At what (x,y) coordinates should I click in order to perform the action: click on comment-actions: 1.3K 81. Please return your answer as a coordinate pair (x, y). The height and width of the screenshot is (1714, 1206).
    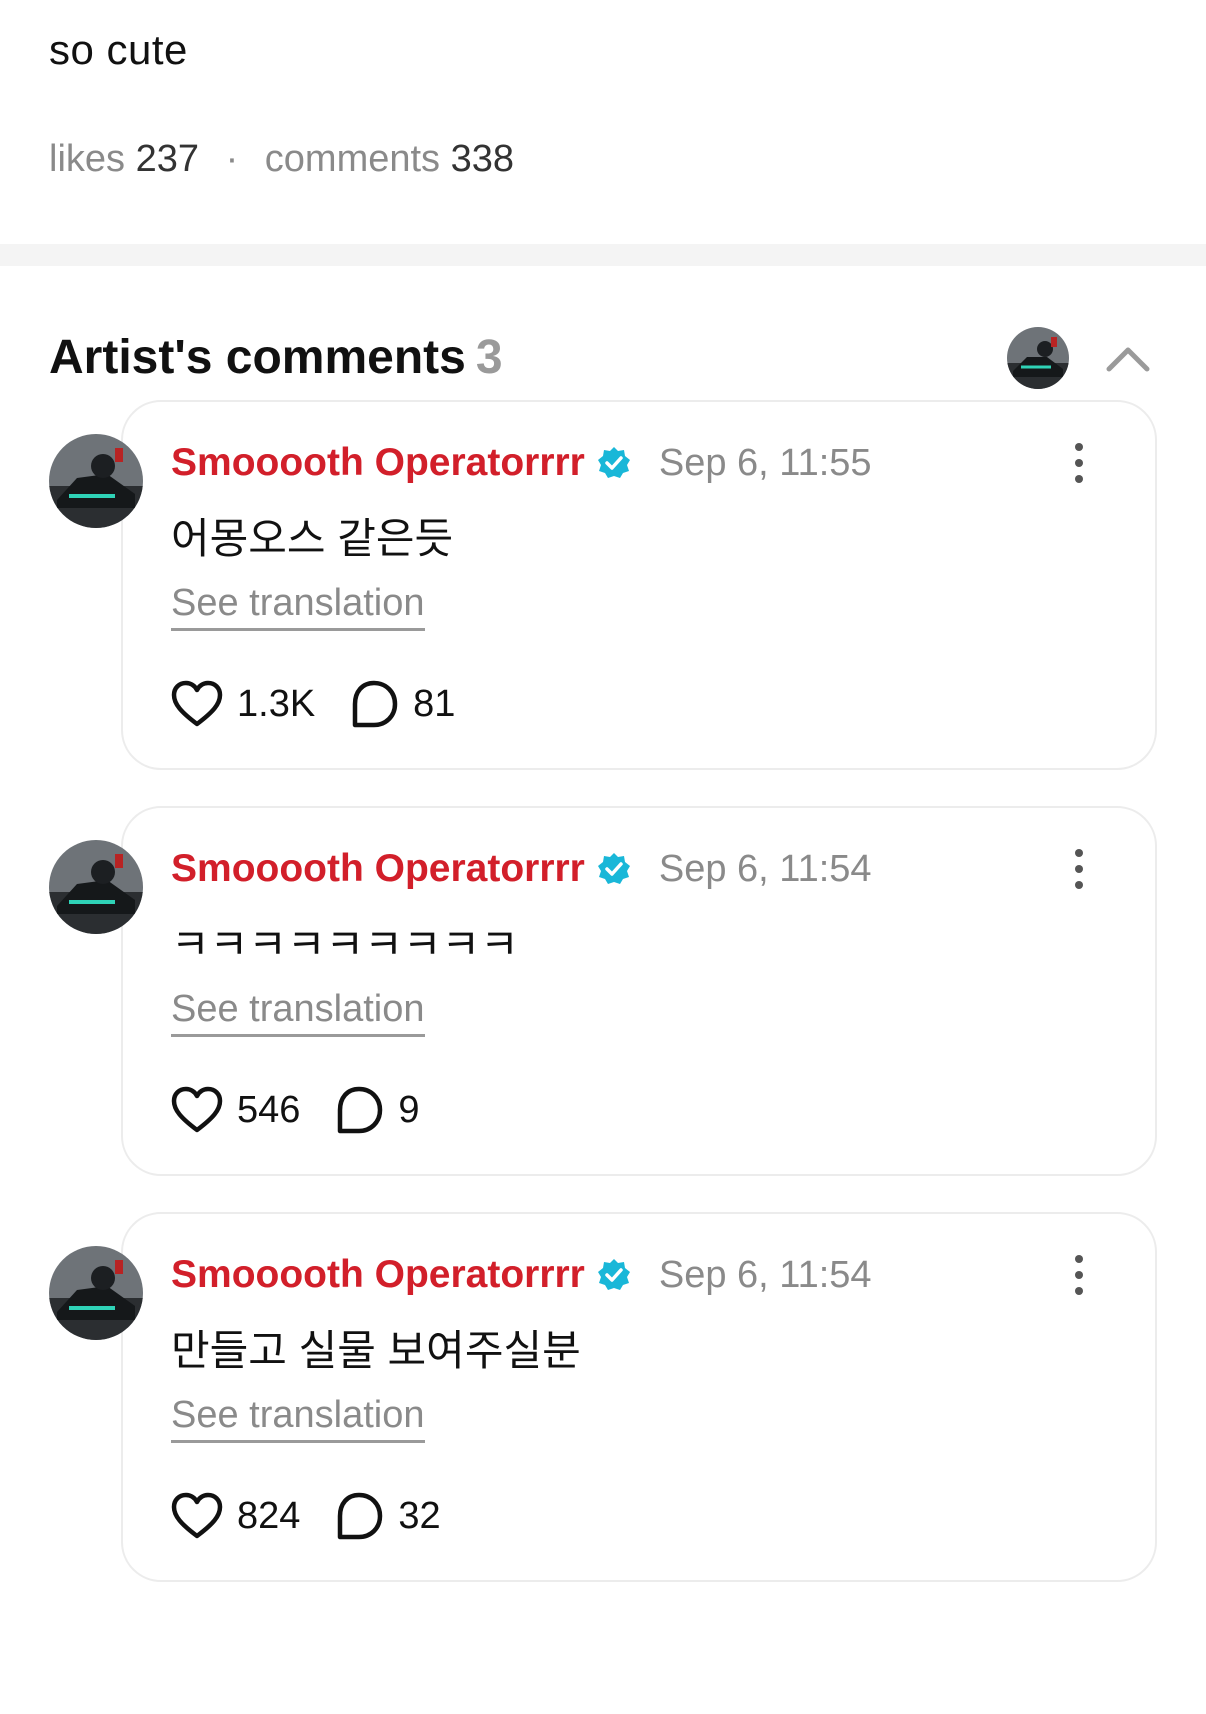
    Looking at the image, I should click on (313, 704).